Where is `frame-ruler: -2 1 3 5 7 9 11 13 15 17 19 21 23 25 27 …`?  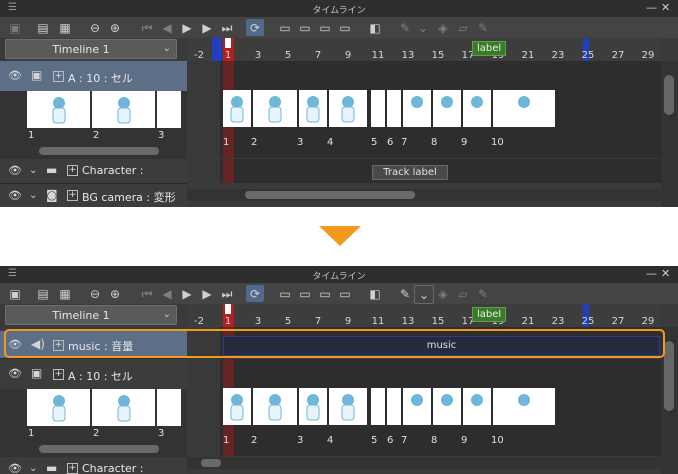
frame-ruler: -2 1 3 5 7 9 11 13 15 17 19 21 23 25 27 … is located at coordinates (424, 315).